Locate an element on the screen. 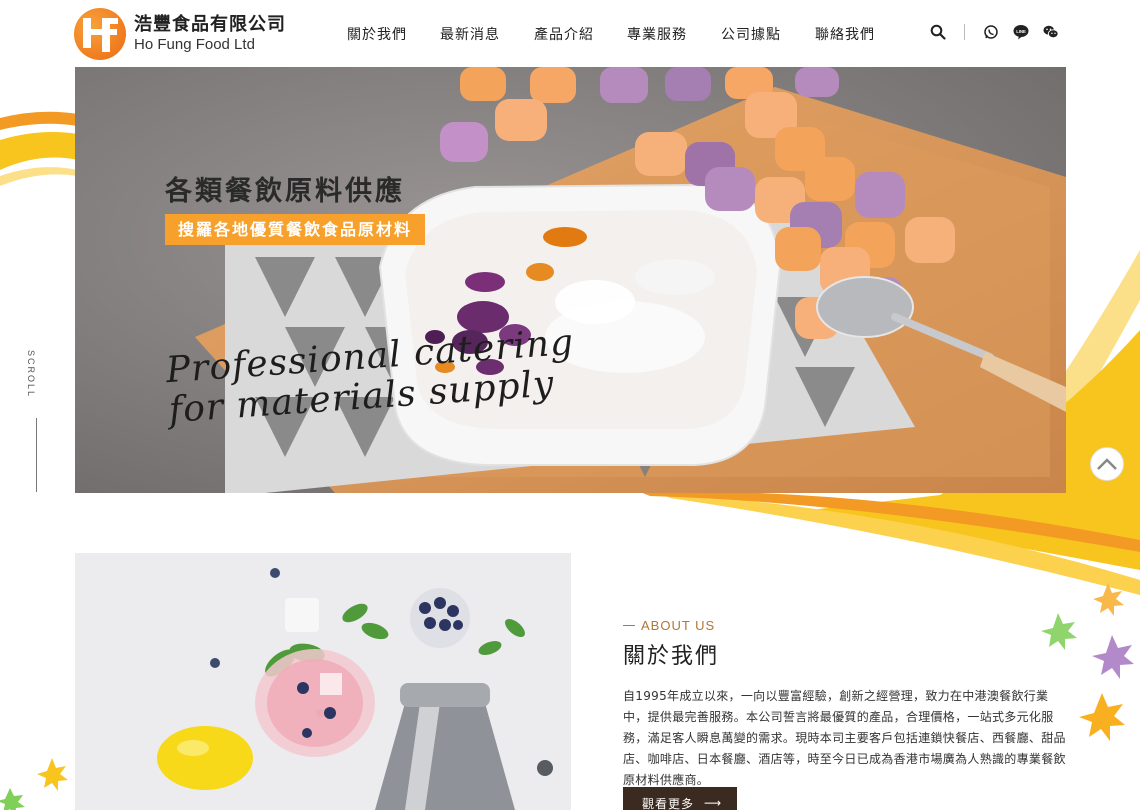 This screenshot has height=810, width=1140. view-more-label: 觀看更多 is located at coordinates (668, 803).